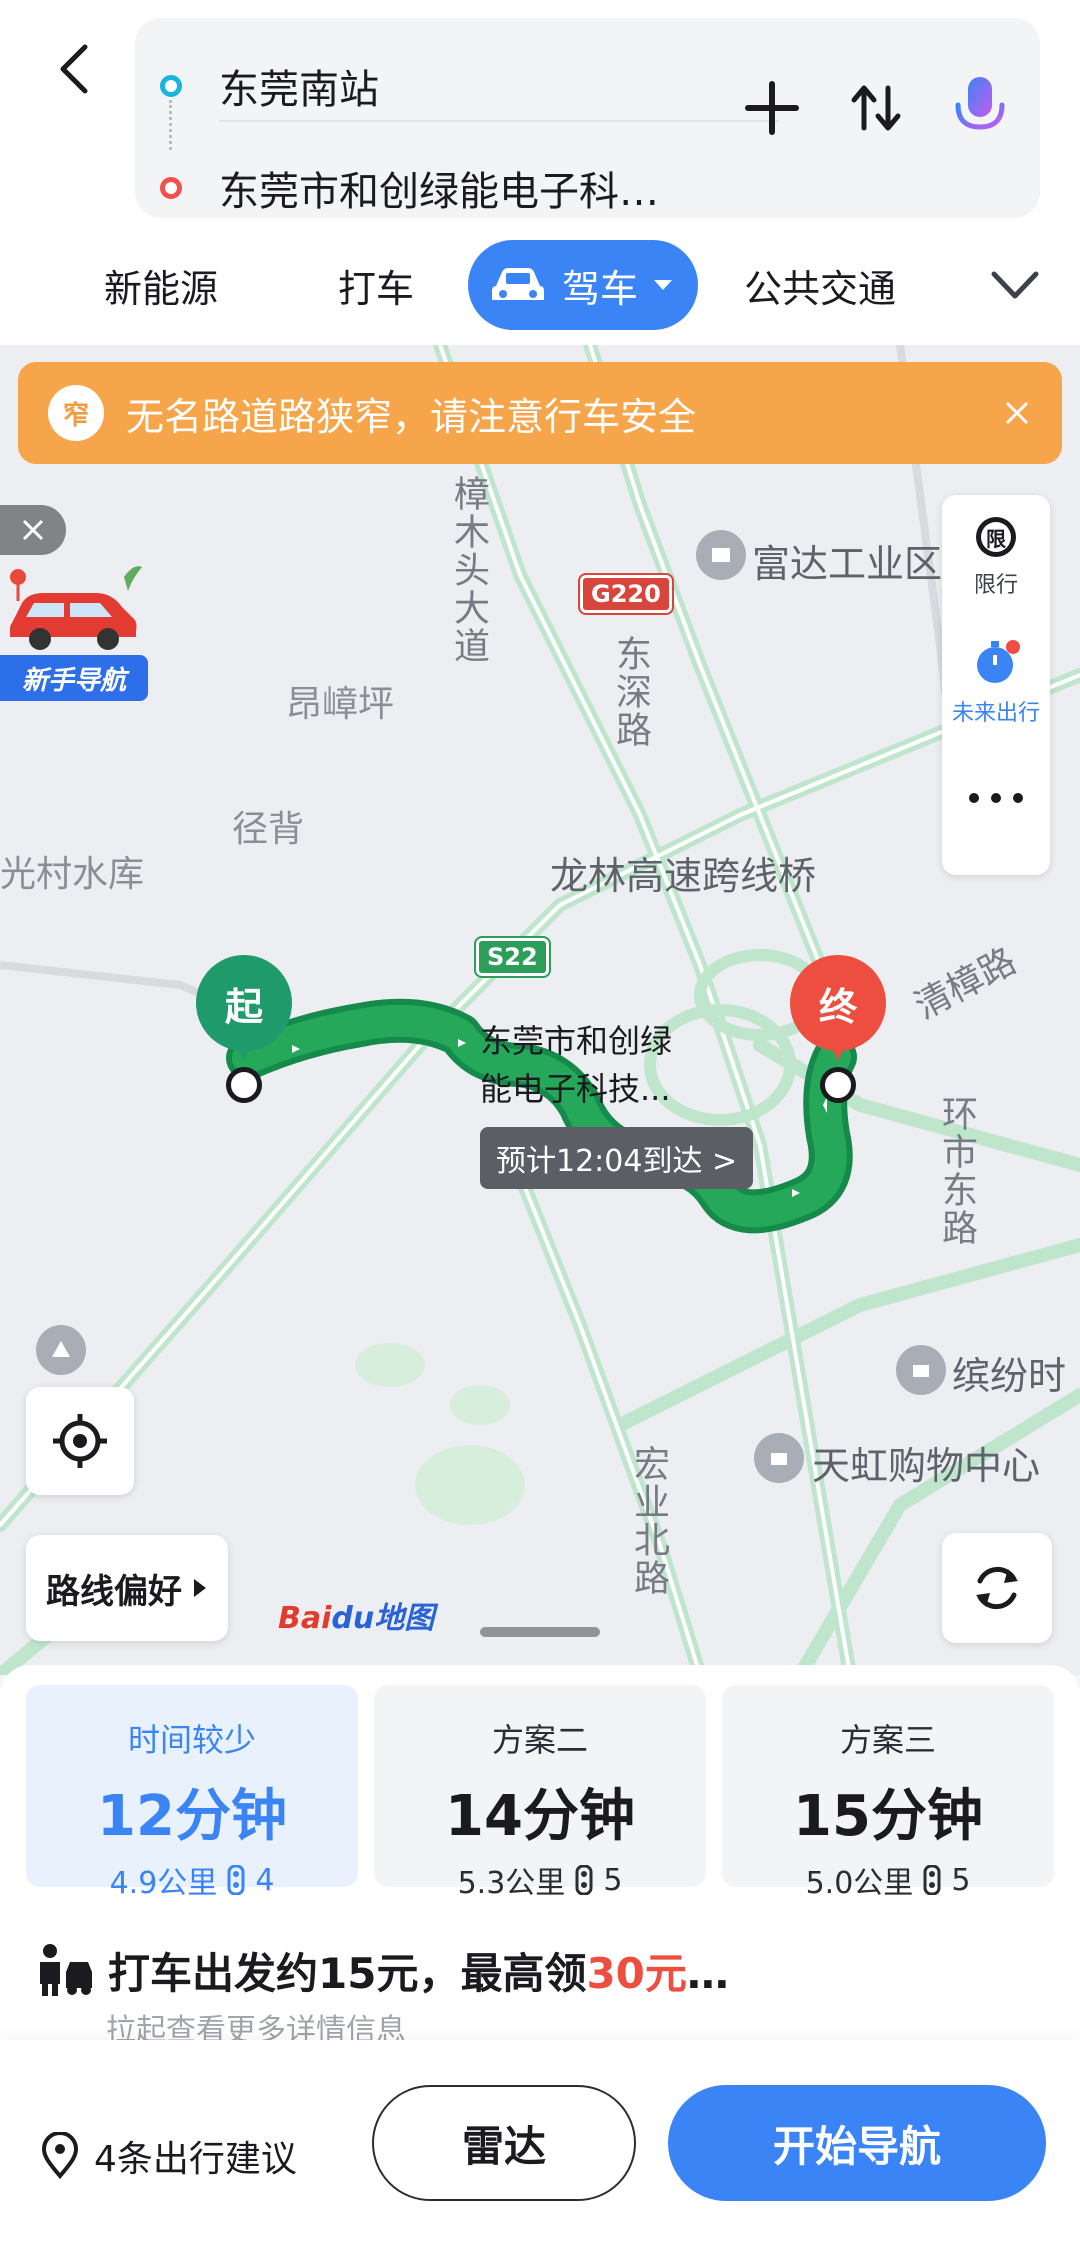  I want to click on stopwatch-icon, so click(998, 661).